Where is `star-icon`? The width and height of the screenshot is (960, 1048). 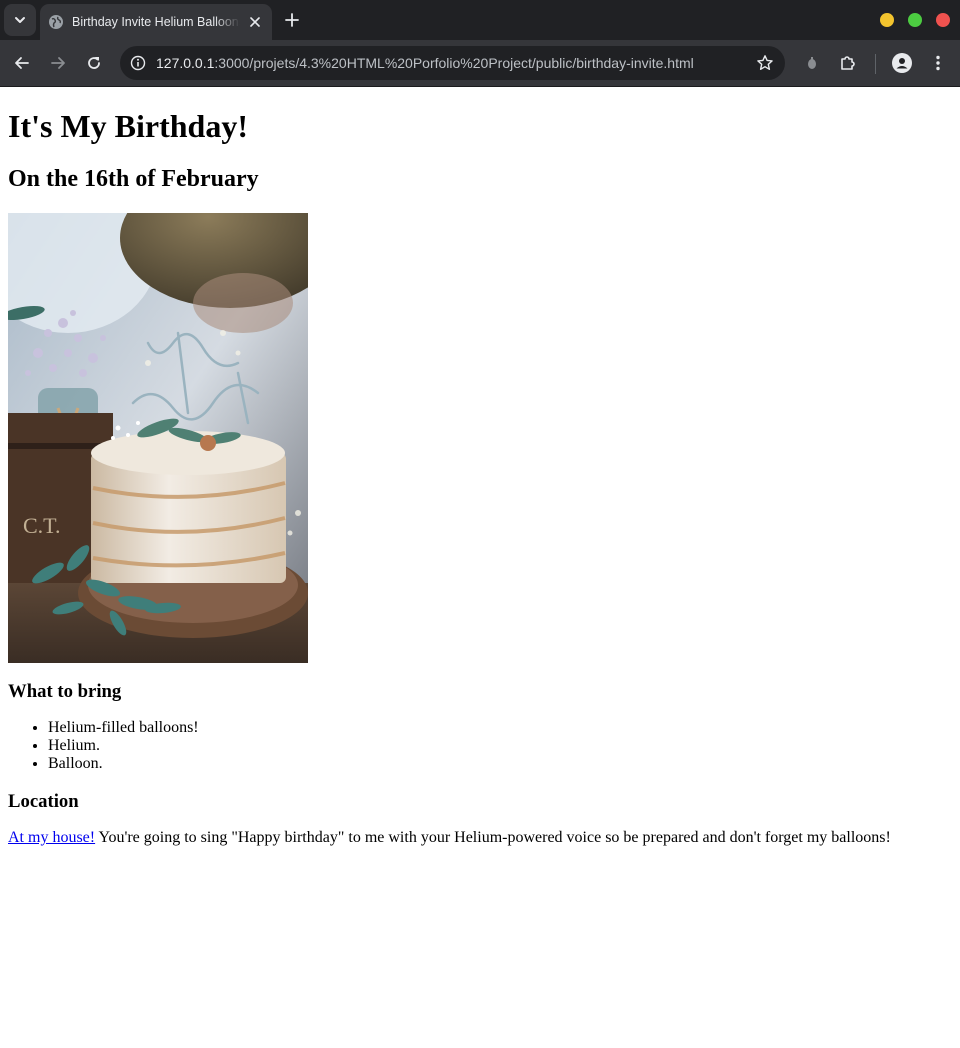
star-icon is located at coordinates (765, 62).